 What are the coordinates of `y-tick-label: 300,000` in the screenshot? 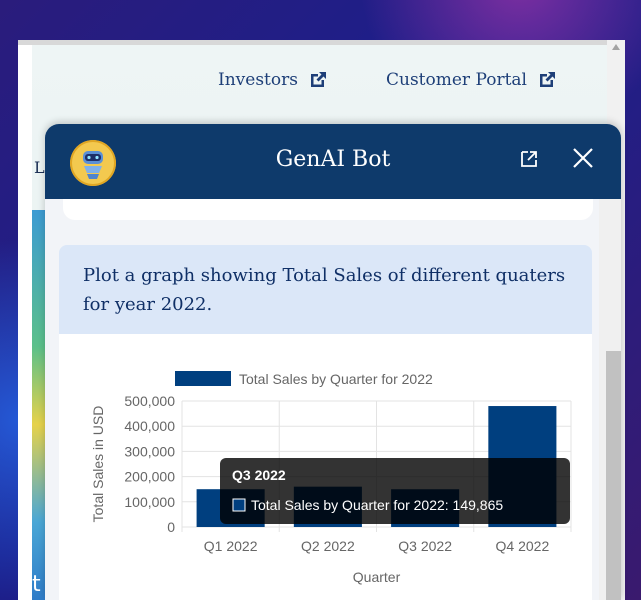 It's located at (149, 451).